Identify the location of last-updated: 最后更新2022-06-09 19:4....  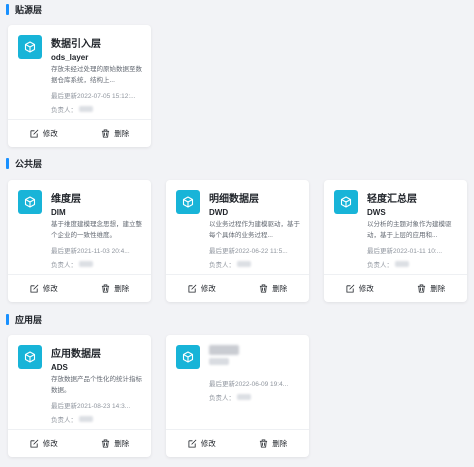
(249, 384).